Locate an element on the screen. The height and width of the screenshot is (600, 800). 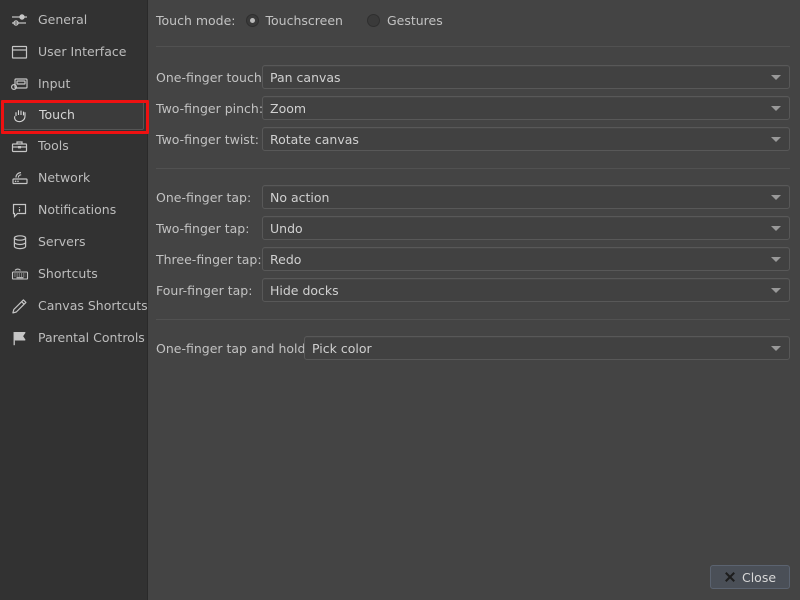
combo-two-finger-tap: Undo is located at coordinates (526, 228).